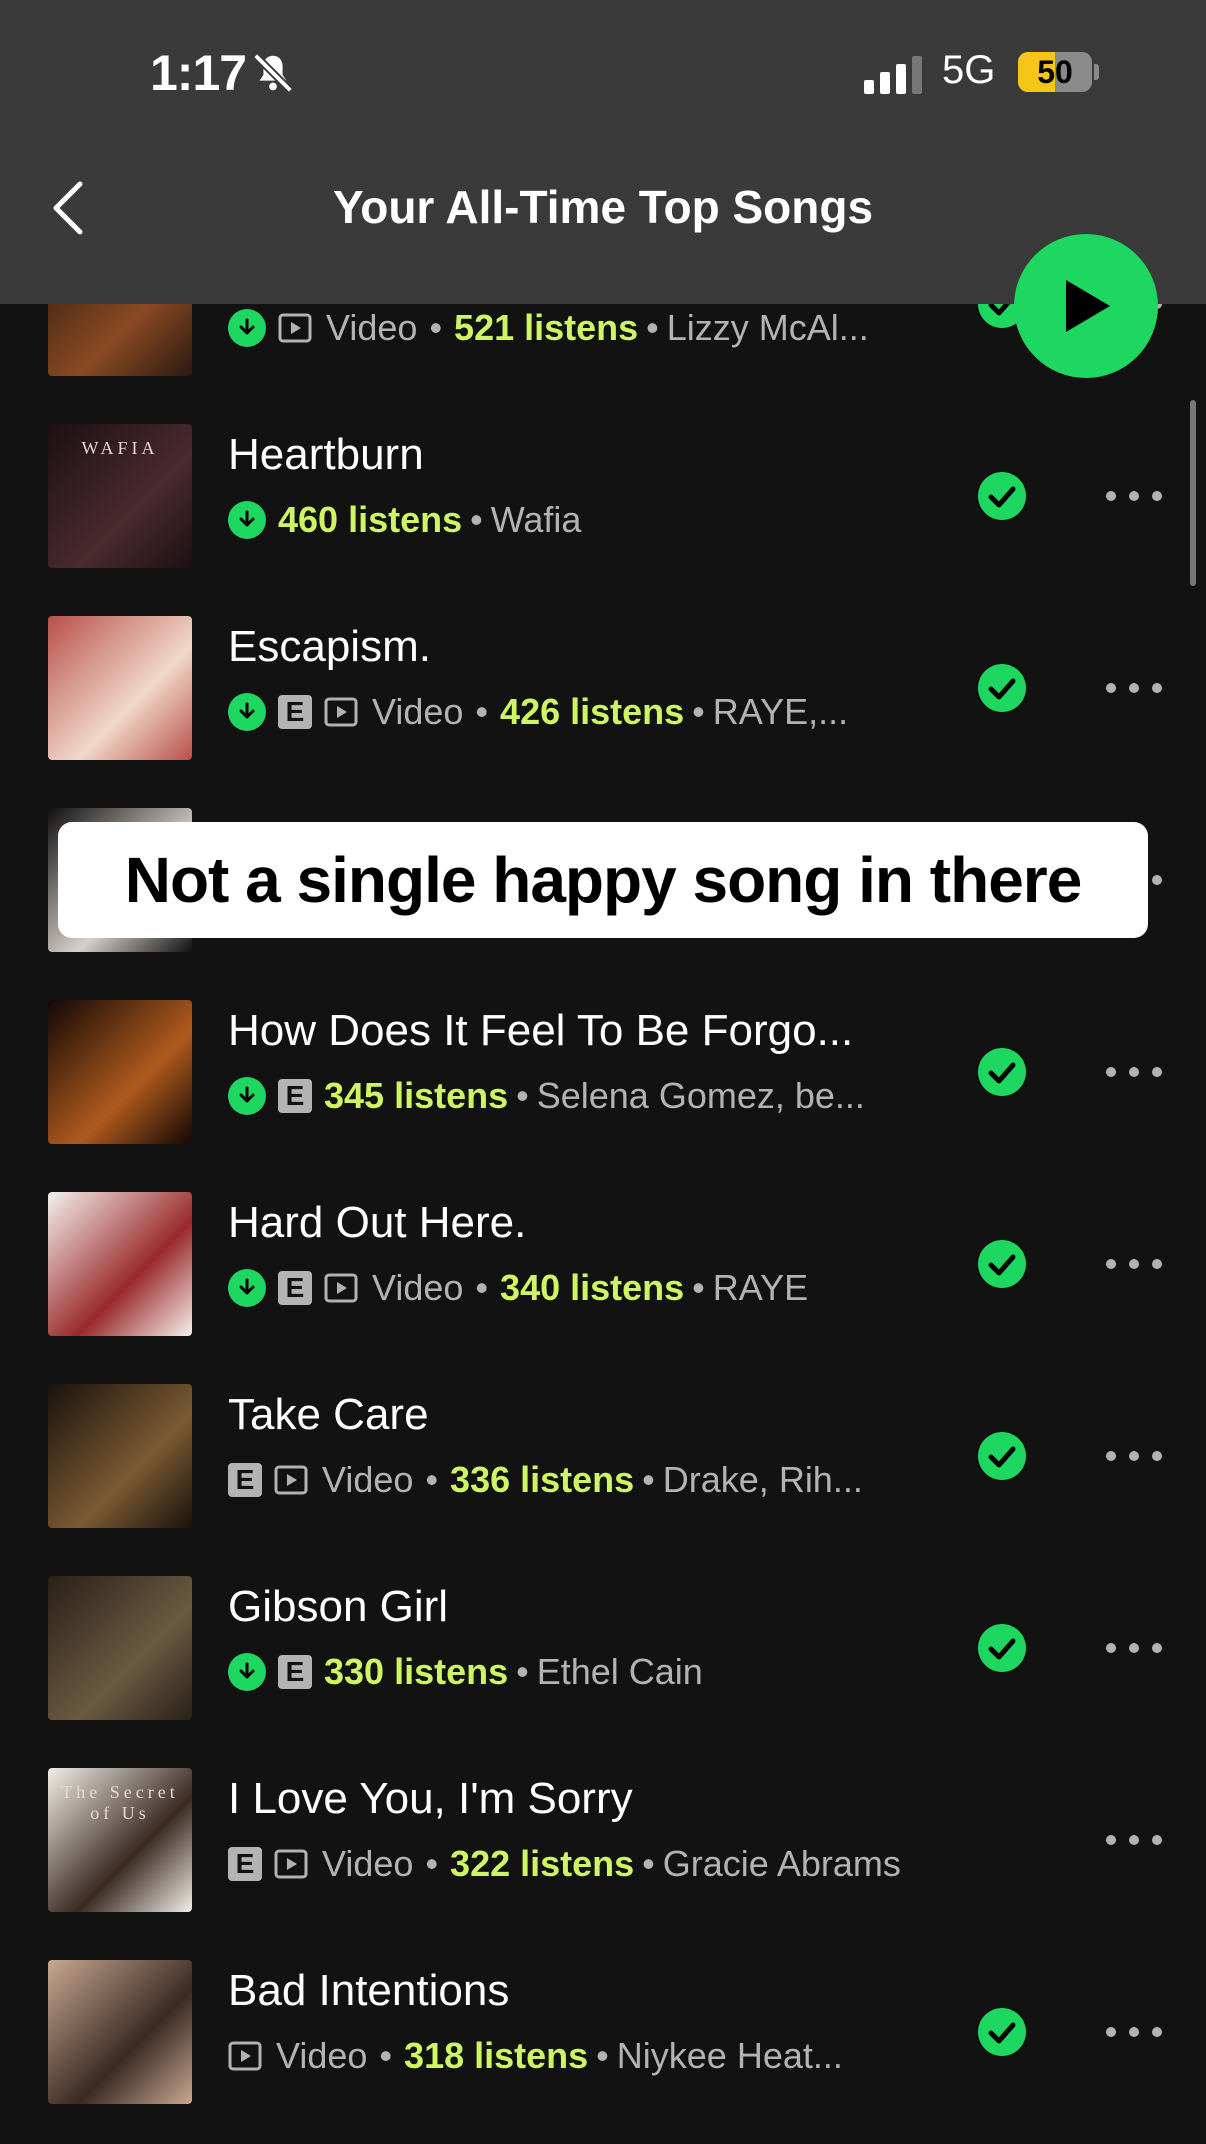 This screenshot has height=2144, width=1206. I want to click on song-title: Hard Out Here., so click(377, 1222).